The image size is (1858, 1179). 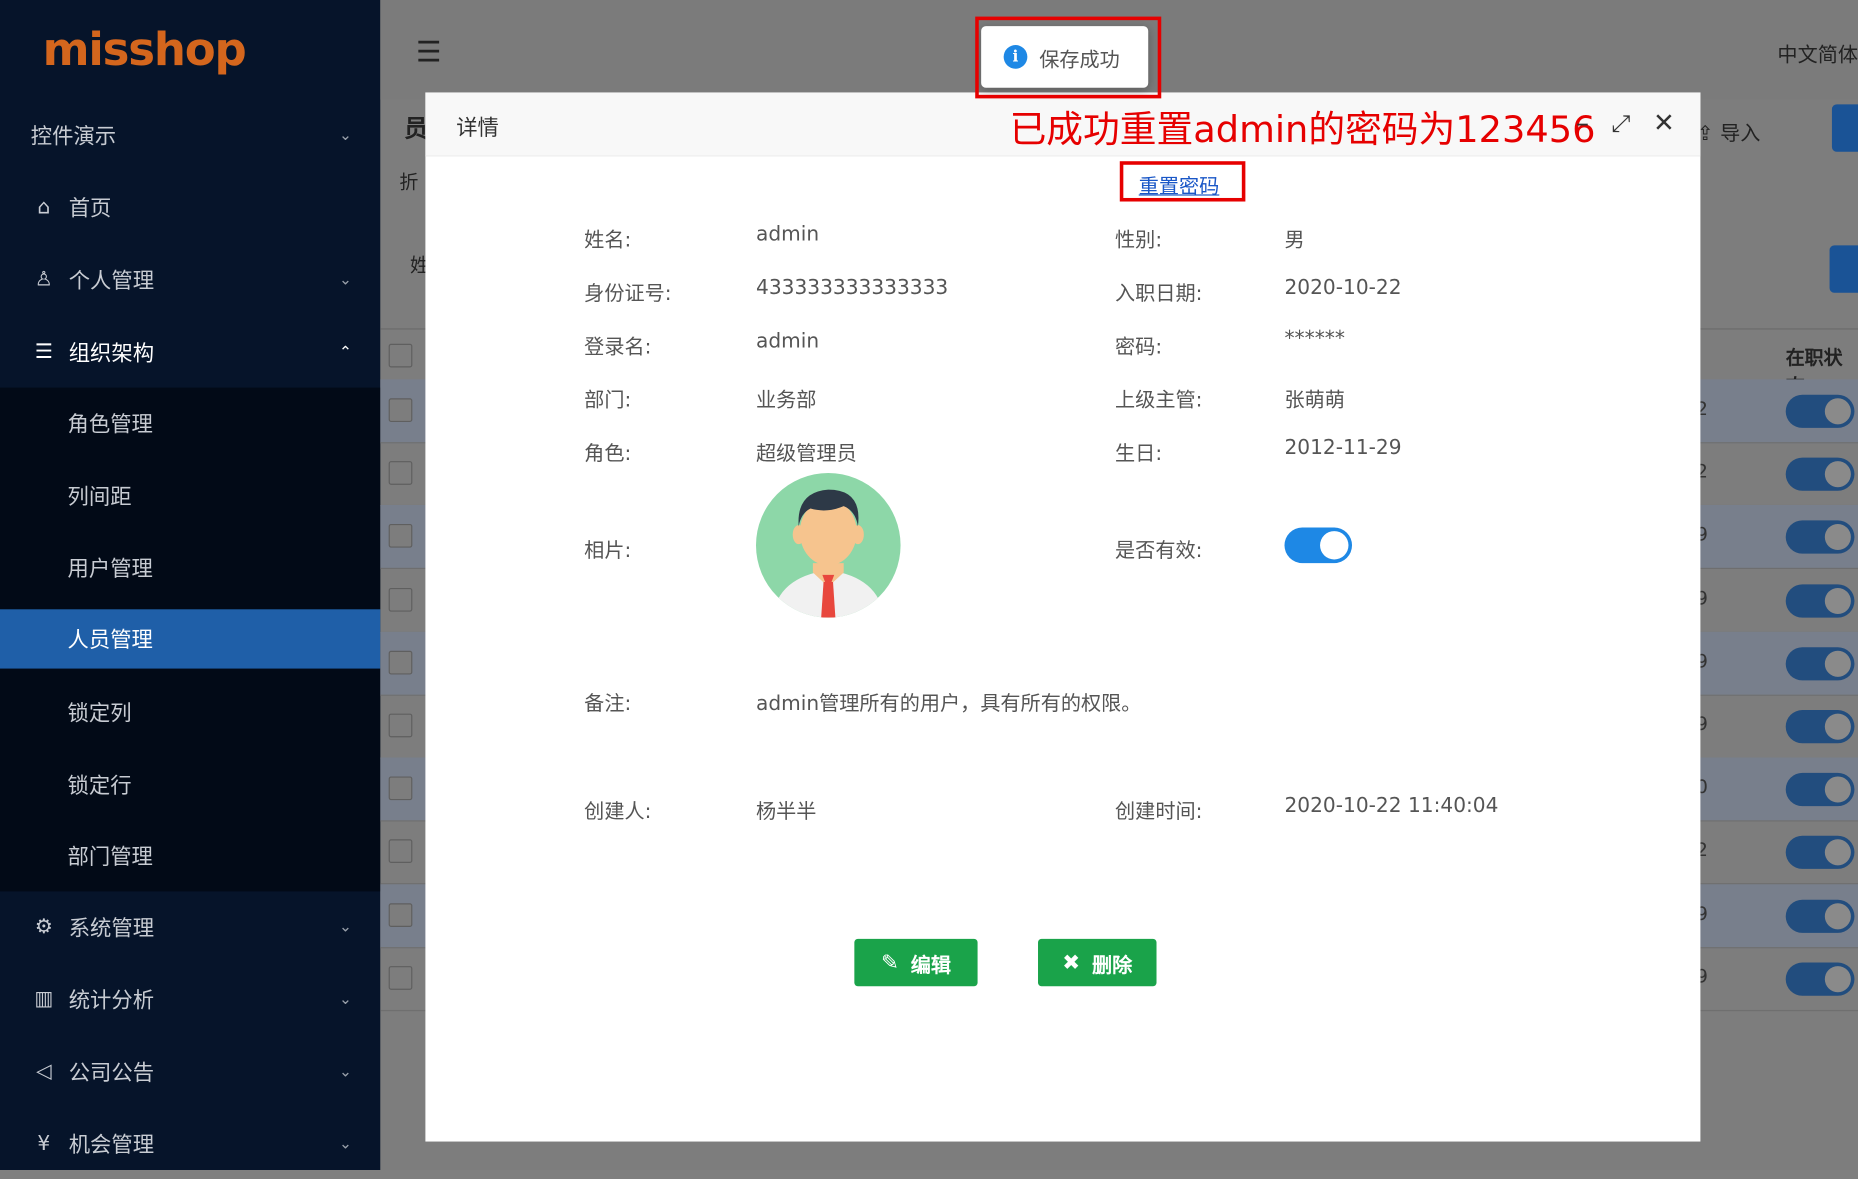 What do you see at coordinates (400, 355) in the screenshot?
I see `select-all-checkbox` at bounding box center [400, 355].